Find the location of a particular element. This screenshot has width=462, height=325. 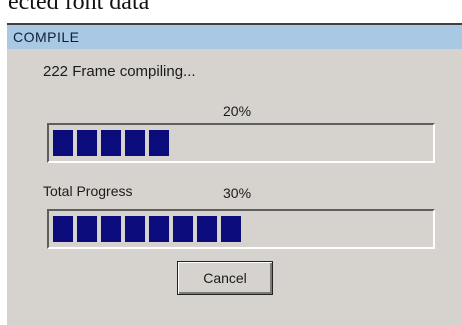

total-progress-bar is located at coordinates (241, 229).